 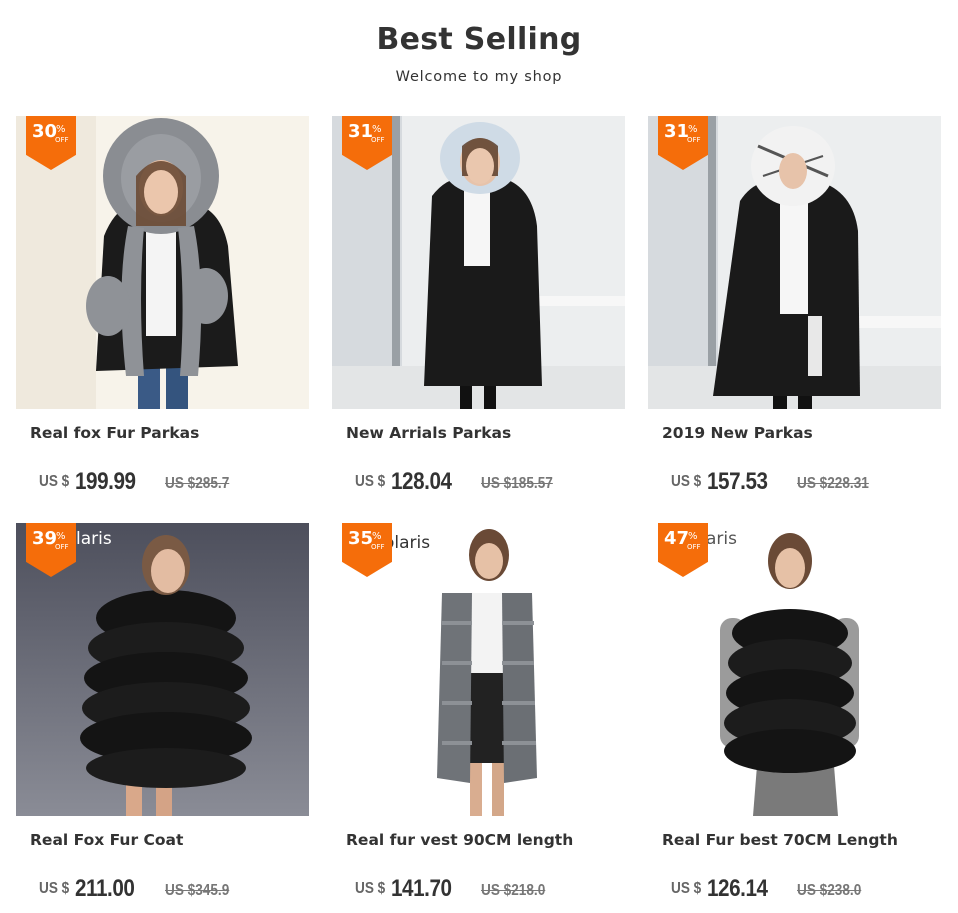 What do you see at coordinates (105, 888) in the screenshot?
I see `sale-price: 211.00` at bounding box center [105, 888].